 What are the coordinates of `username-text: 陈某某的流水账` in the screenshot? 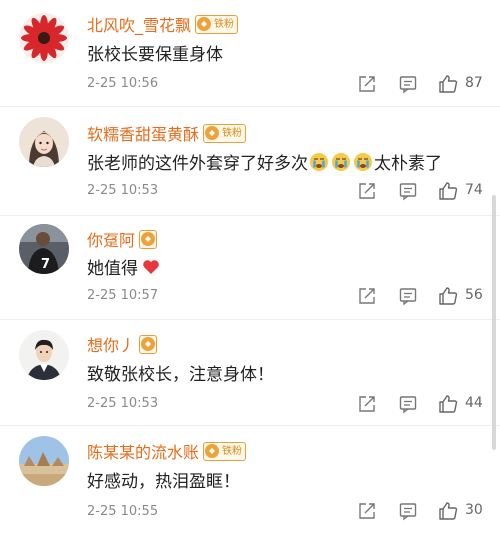 It's located at (143, 451).